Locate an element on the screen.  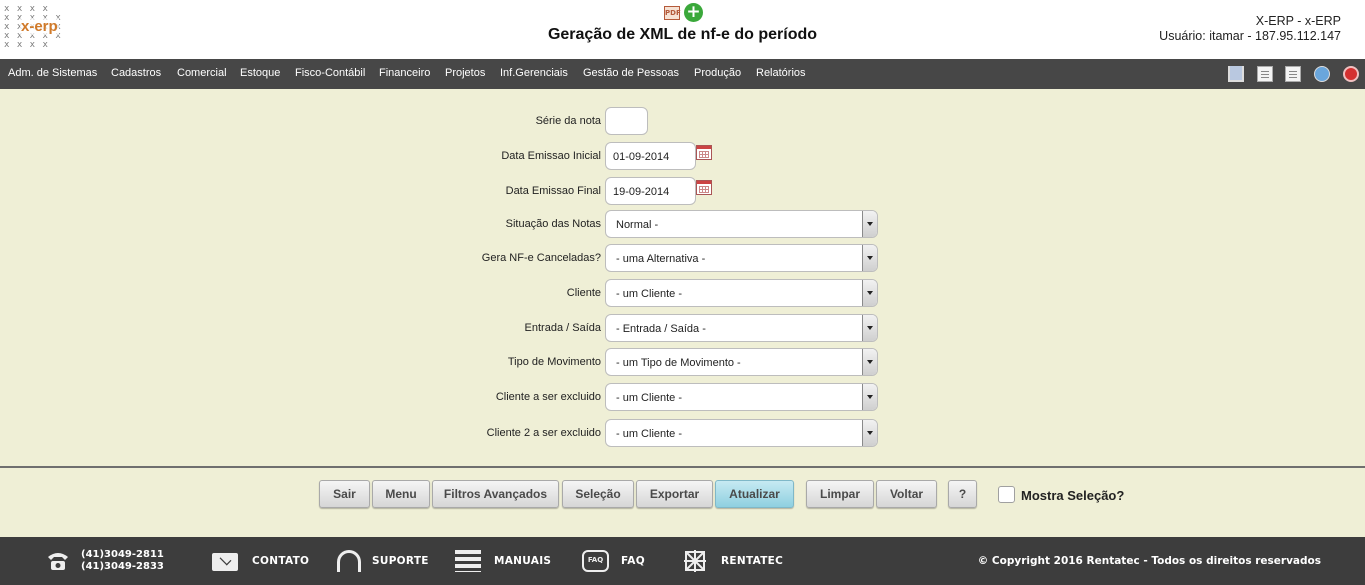
menu-button: Menu is located at coordinates (401, 494).